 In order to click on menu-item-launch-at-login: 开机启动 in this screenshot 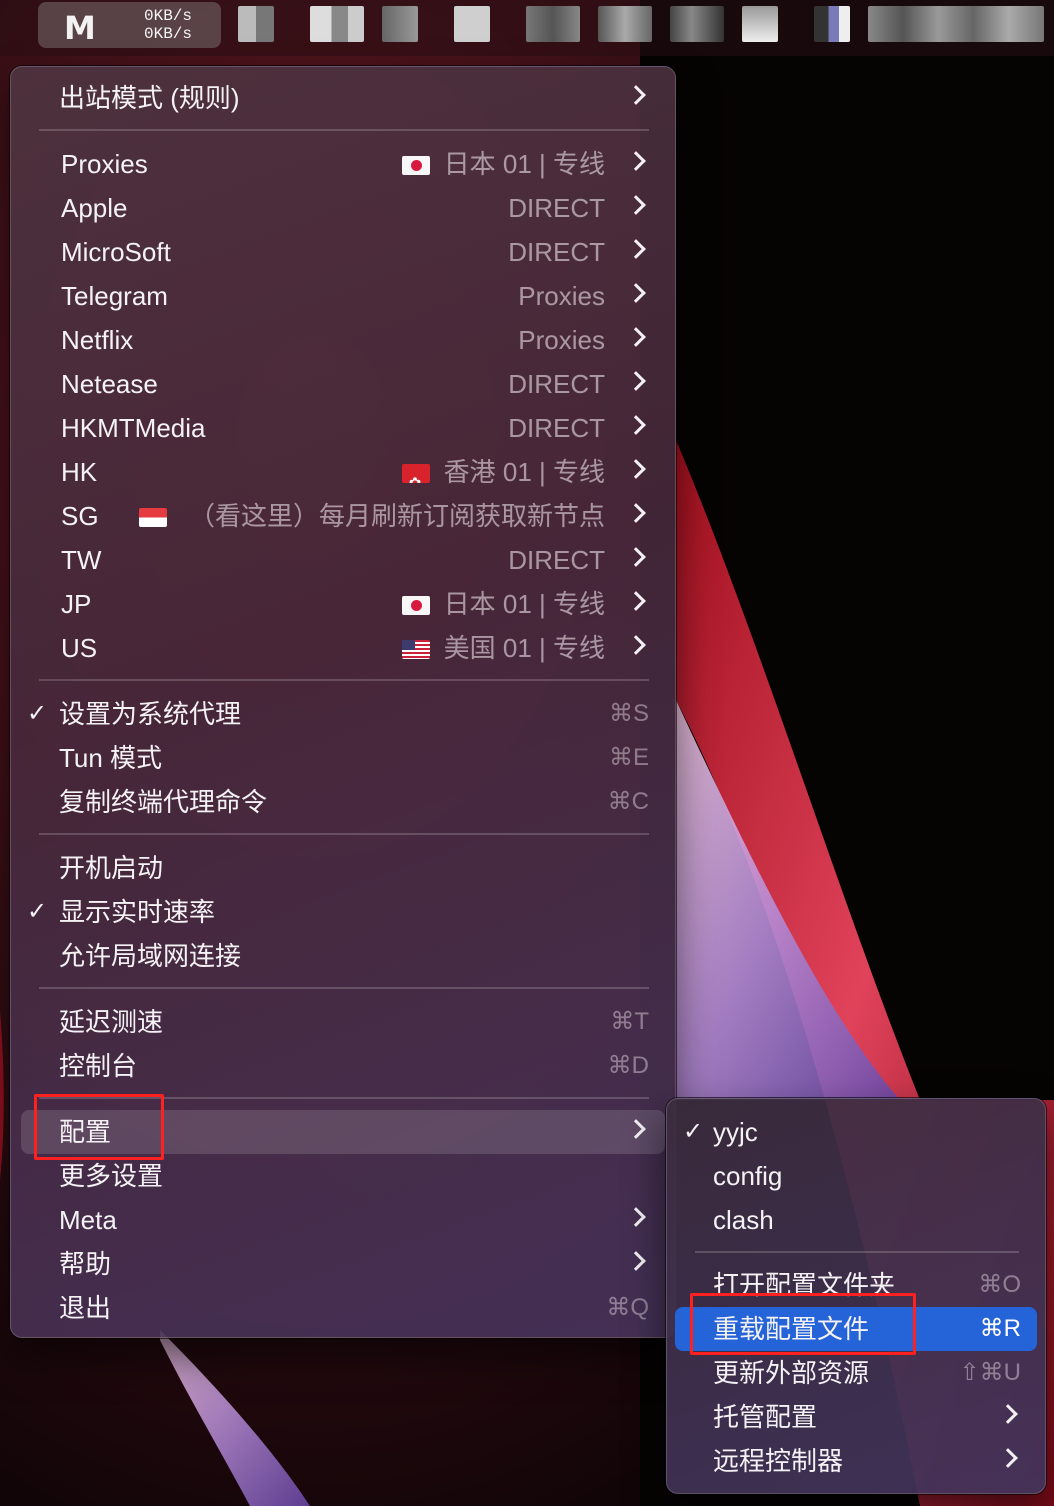, I will do `click(343, 868)`.